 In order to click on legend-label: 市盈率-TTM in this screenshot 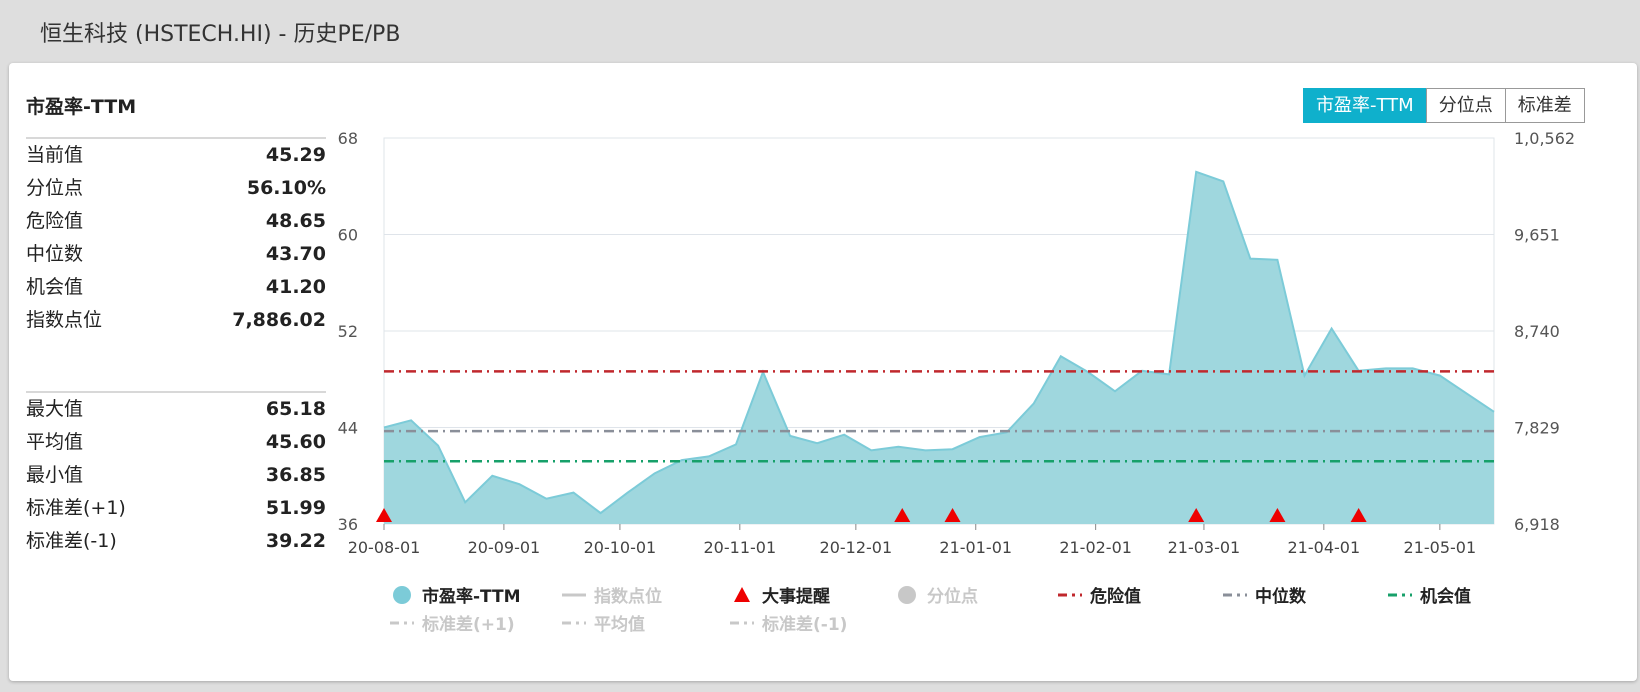, I will do `click(471, 597)`.